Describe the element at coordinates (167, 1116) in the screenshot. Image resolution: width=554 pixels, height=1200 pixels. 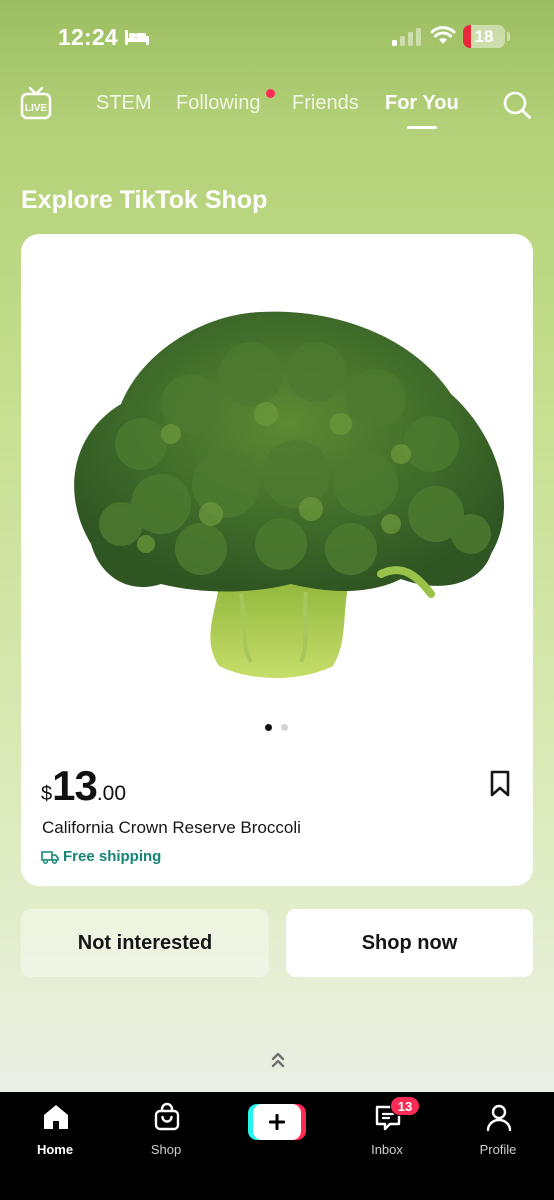
I see `shopping-bag-icon` at that location.